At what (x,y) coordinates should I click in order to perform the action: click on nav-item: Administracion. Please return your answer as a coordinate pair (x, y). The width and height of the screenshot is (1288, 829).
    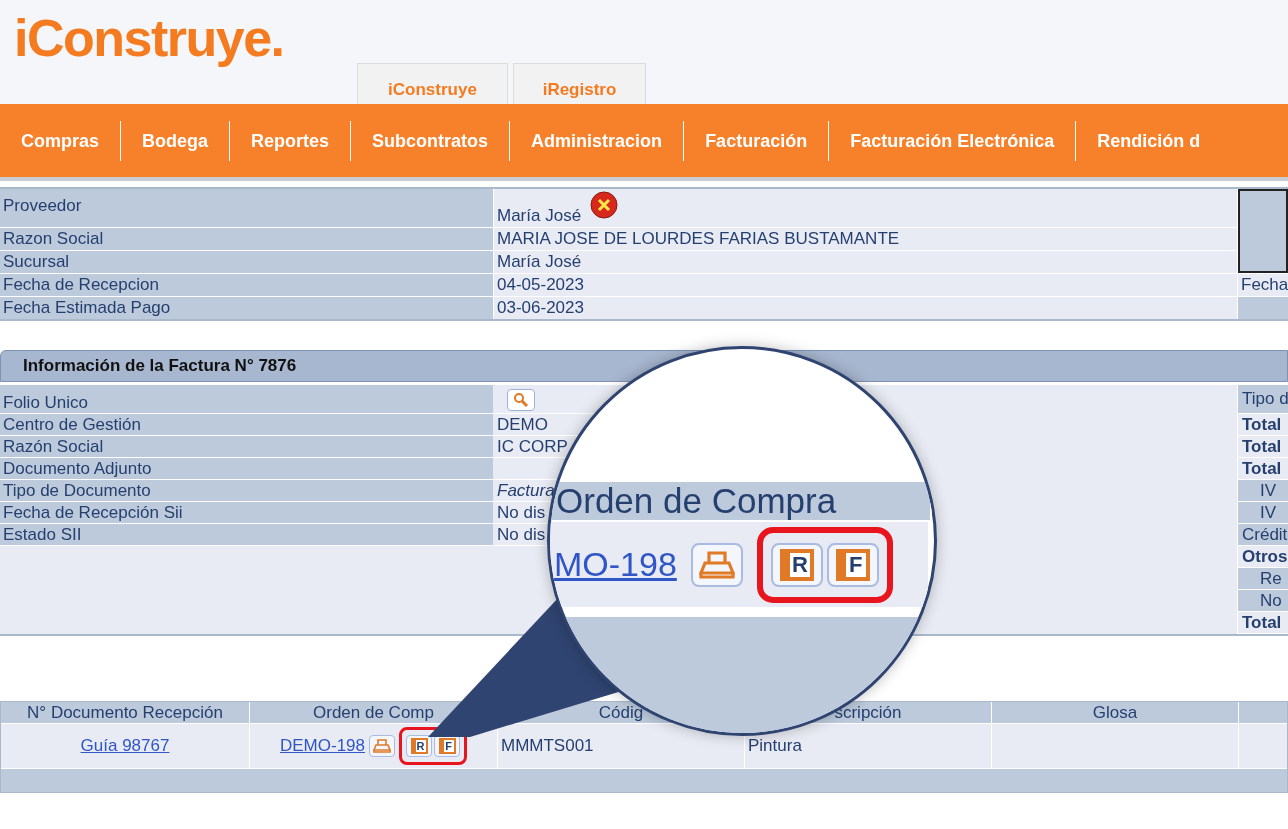
    Looking at the image, I should click on (597, 140).